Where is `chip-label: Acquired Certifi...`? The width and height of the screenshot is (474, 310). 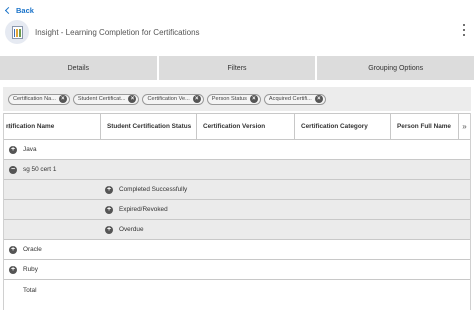 chip-label: Acquired Certifi... is located at coordinates (290, 99).